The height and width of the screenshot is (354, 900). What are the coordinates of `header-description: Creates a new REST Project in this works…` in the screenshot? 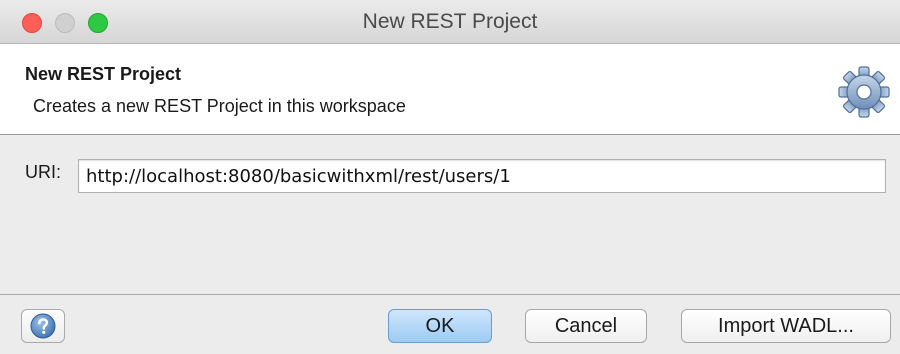 It's located at (219, 106).